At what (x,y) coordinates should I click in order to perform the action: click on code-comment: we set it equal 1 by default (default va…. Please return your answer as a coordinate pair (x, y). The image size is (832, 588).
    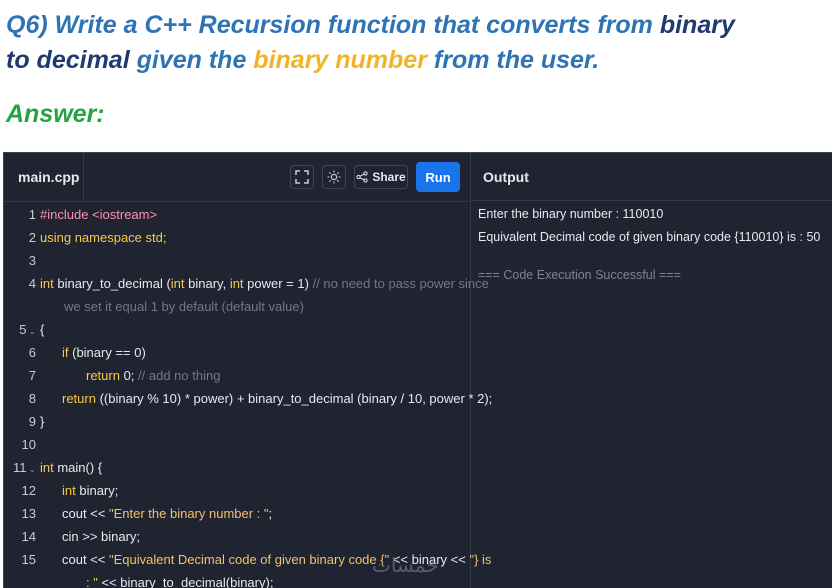
    Looking at the image, I should click on (184, 306).